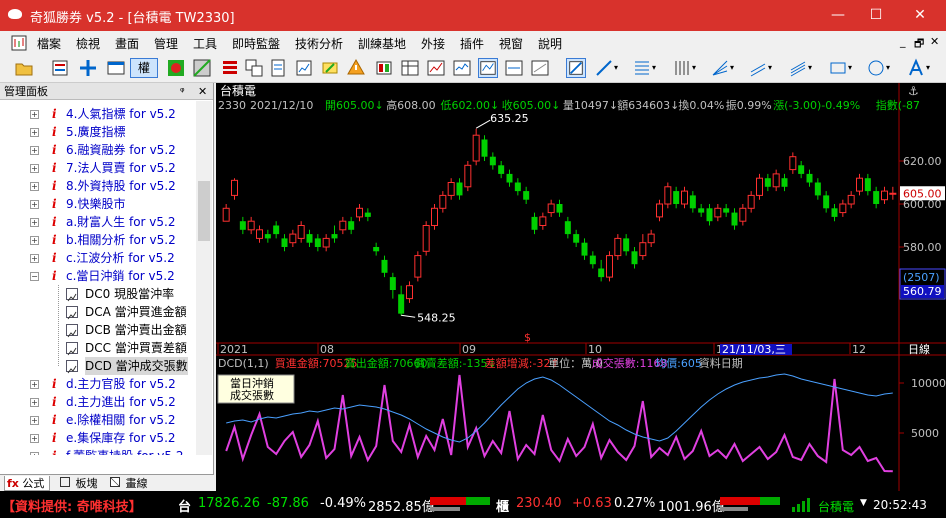 The image size is (946, 518). What do you see at coordinates (98, 168) in the screenshot?
I see `tree-folder: + i 7.法人買賣 for v5.2` at bounding box center [98, 168].